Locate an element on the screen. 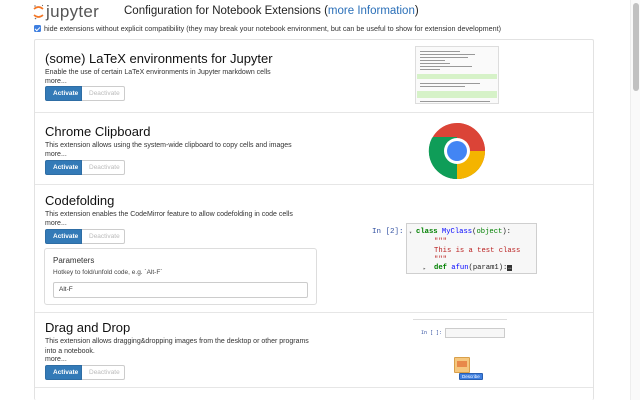 This screenshot has width=640, height=400. image-file-inner is located at coordinates (462, 364).